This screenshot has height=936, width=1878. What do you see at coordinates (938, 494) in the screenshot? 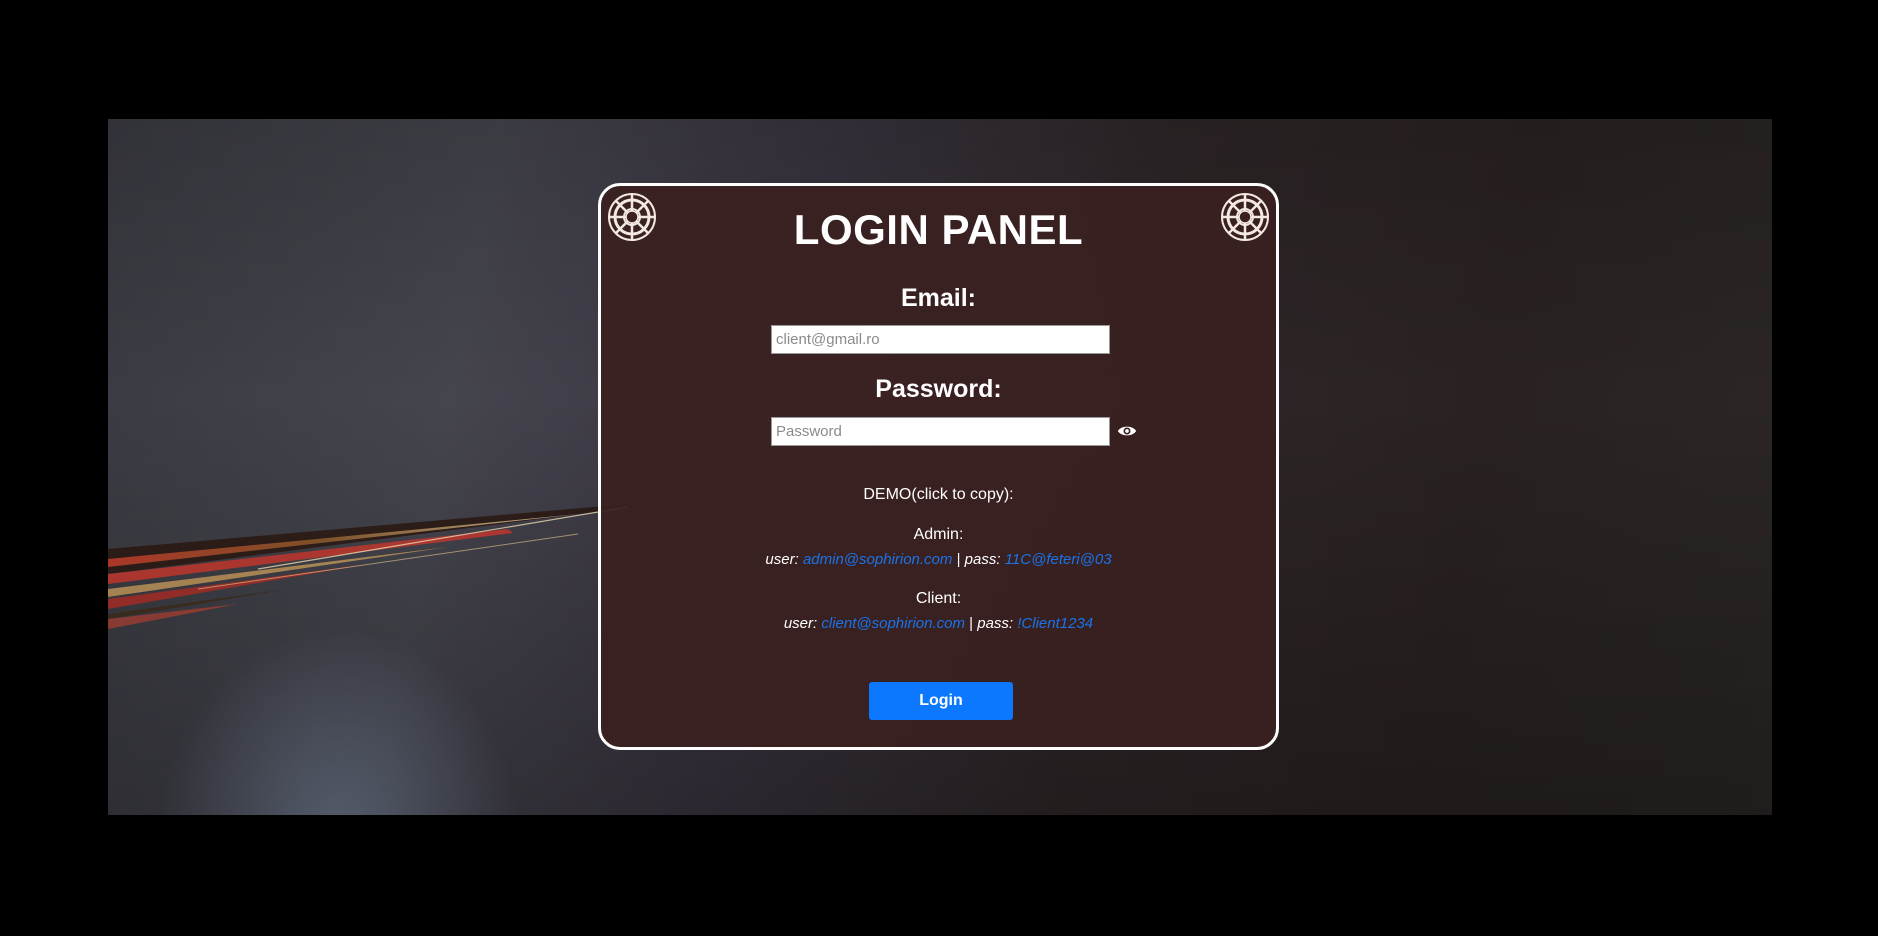
I see `demo-heading: DEMO(click to copy):` at bounding box center [938, 494].